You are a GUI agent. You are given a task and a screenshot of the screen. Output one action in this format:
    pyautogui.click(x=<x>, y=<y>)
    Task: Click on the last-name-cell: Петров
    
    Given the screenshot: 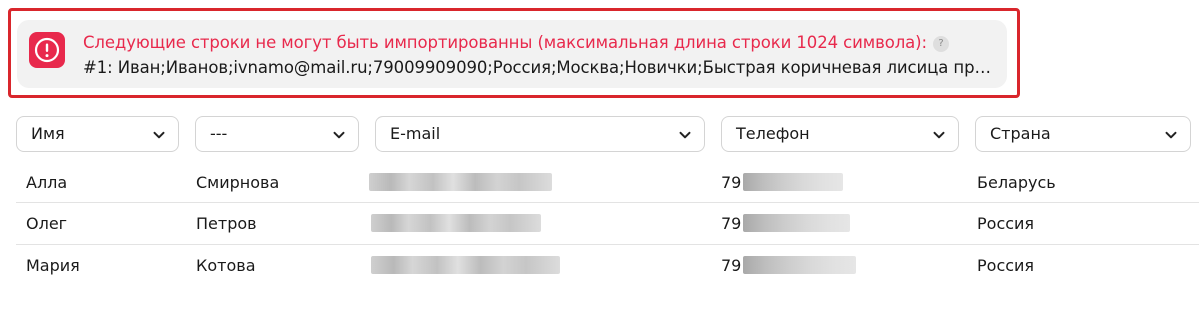 What is the action you would take?
    pyautogui.click(x=226, y=223)
    